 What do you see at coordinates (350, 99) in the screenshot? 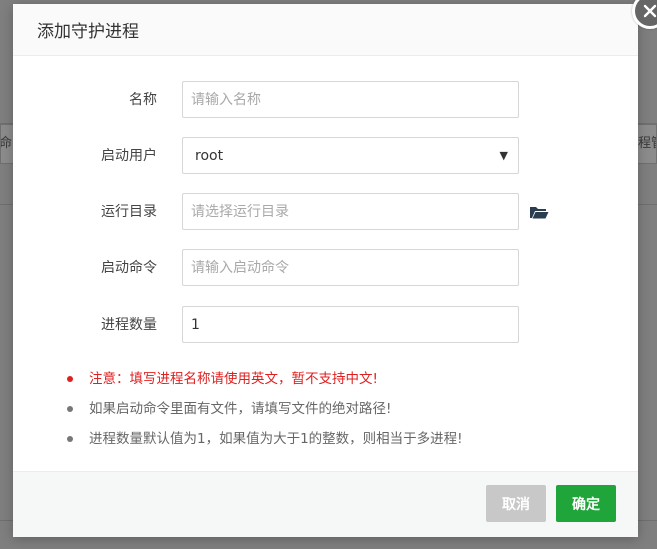
I see `name-input` at bounding box center [350, 99].